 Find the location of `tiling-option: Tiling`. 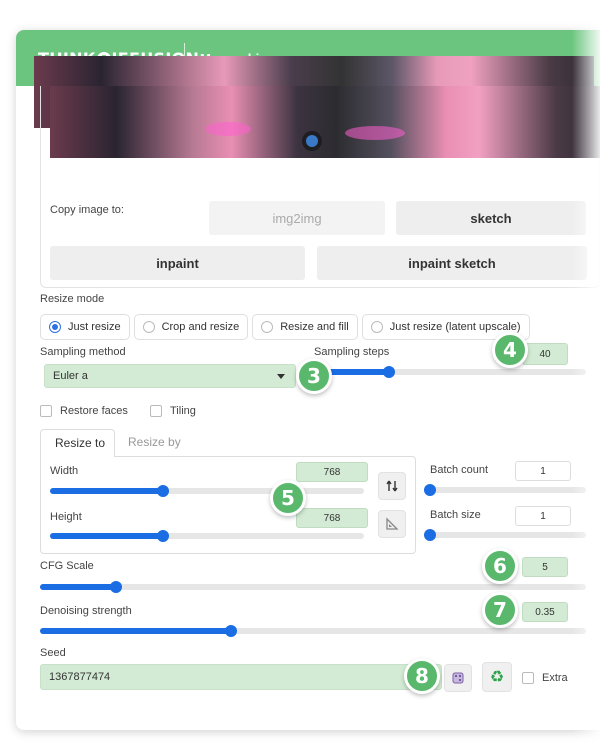

tiling-option: Tiling is located at coordinates (173, 411).